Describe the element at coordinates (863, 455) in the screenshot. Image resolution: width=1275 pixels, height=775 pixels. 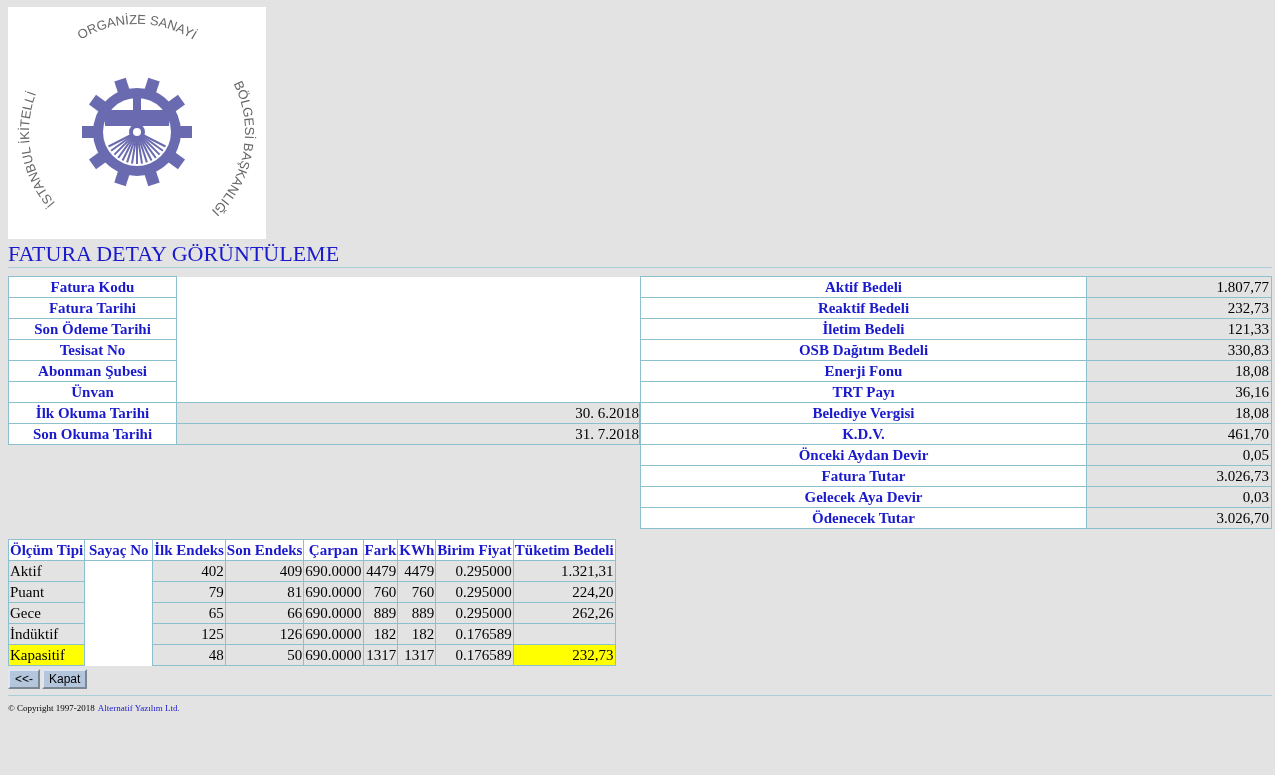
I see `charge-label: Önceki Aydan Devir` at that location.